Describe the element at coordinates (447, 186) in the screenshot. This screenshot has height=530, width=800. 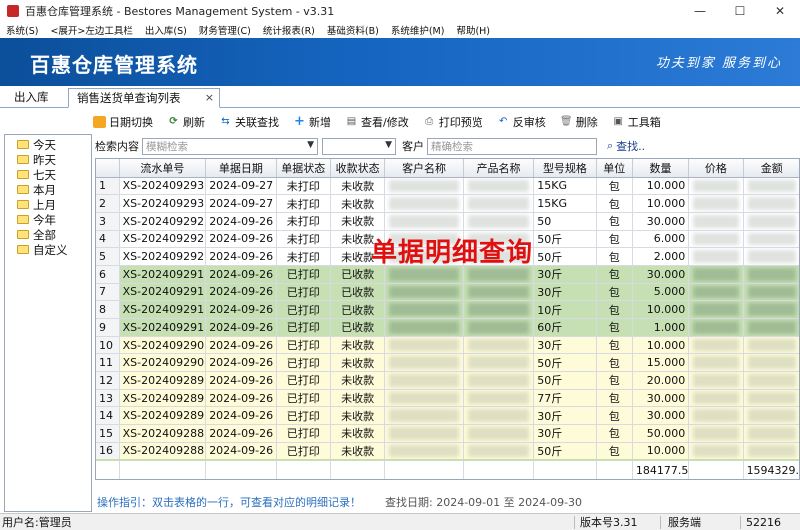
I see `table-row: 1 XS-202409293 2024-09-27 未打印 未收款 15KG 包 10.000` at that location.